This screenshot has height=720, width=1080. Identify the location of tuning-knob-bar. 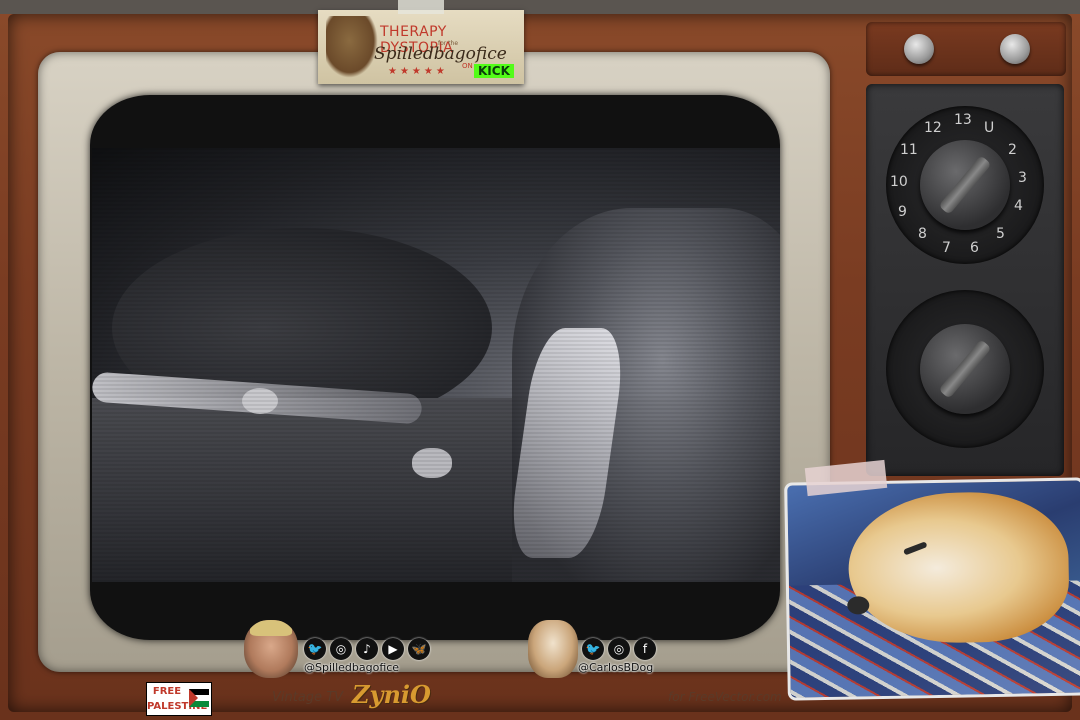
(965, 369).